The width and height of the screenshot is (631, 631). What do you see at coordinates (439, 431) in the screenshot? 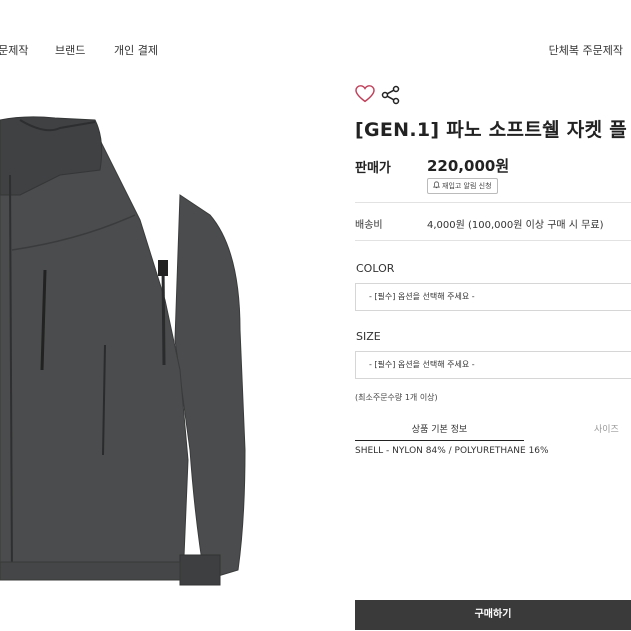
I see `tab-basic-info: 상품 기본 정보` at bounding box center [439, 431].